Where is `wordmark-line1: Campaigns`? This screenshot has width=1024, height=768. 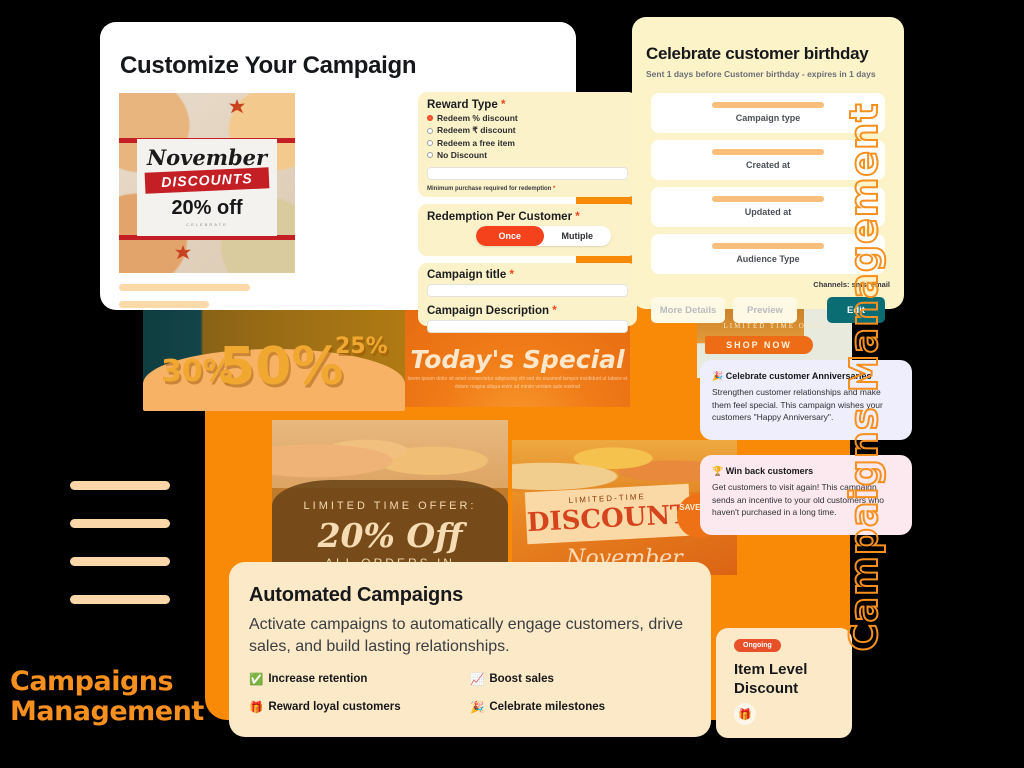
wordmark-line1: Campaigns is located at coordinates (92, 681).